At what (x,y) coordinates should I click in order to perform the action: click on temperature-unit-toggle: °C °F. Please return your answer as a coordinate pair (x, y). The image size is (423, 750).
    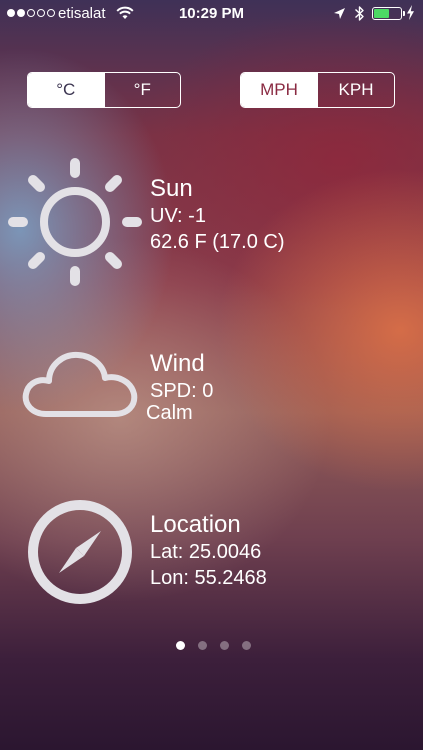
    Looking at the image, I should click on (104, 90).